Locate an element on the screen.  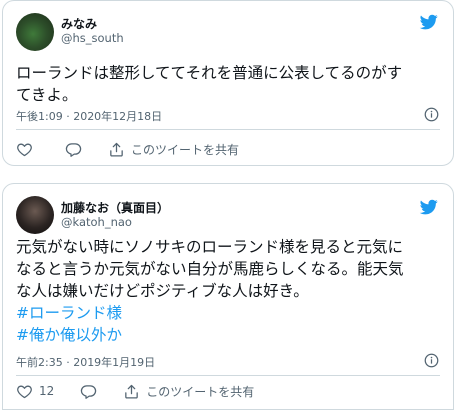
like-button is located at coordinates (27, 149).